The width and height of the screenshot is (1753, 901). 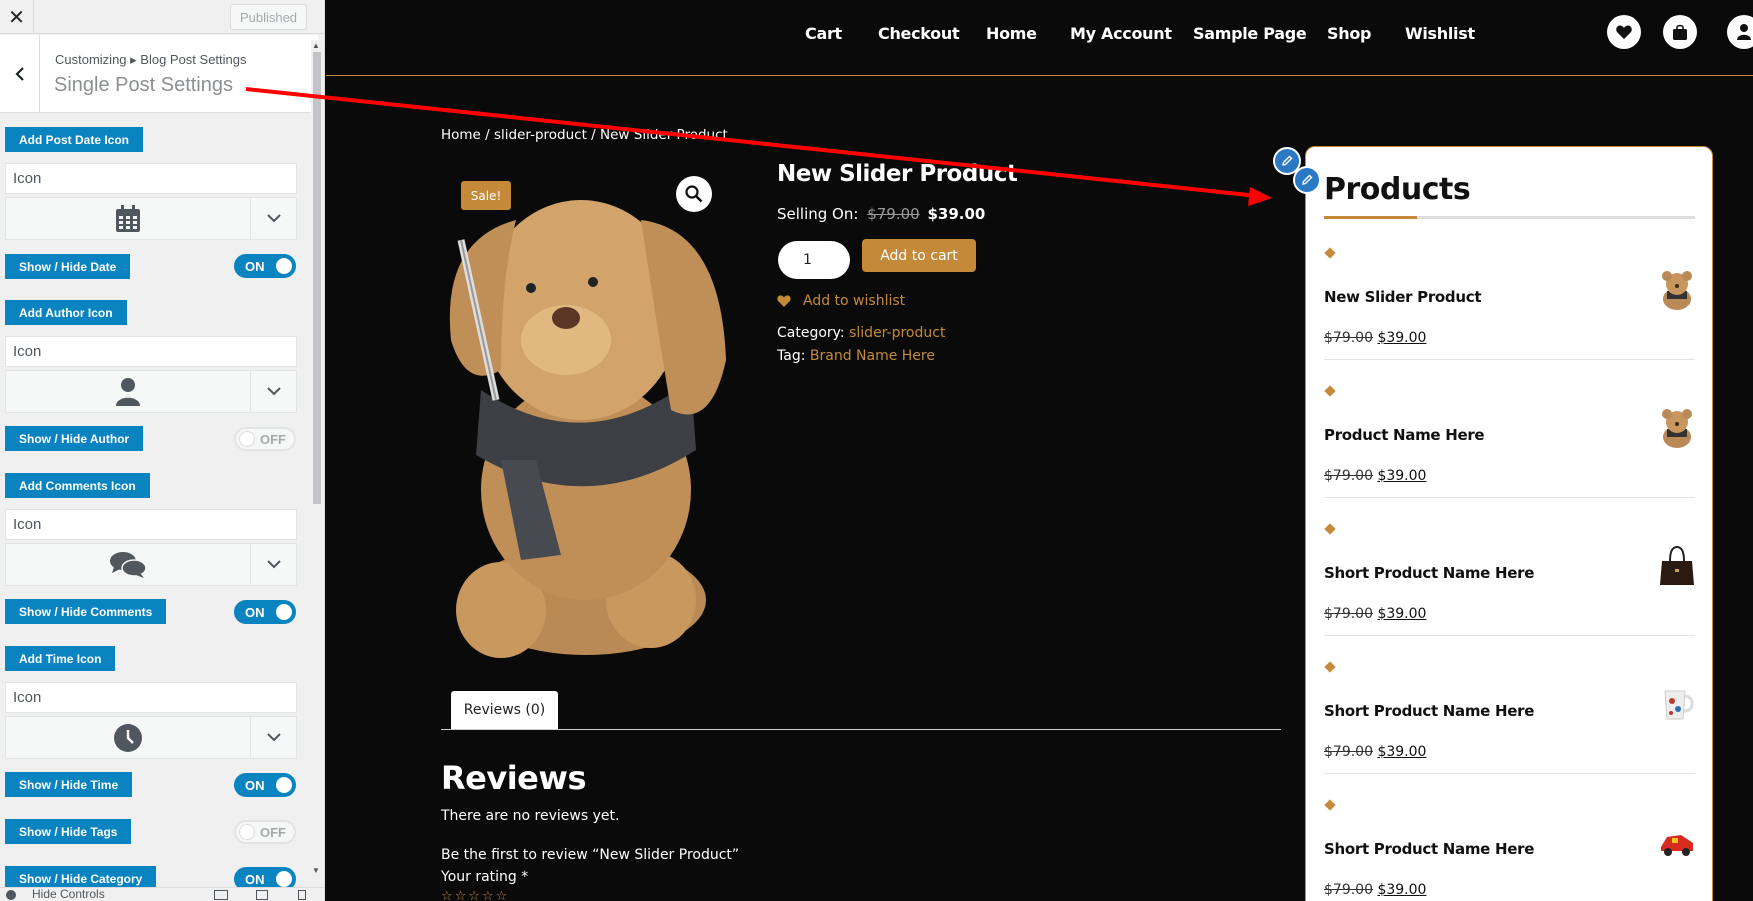 I want to click on widget-title: Products, so click(x=1397, y=189).